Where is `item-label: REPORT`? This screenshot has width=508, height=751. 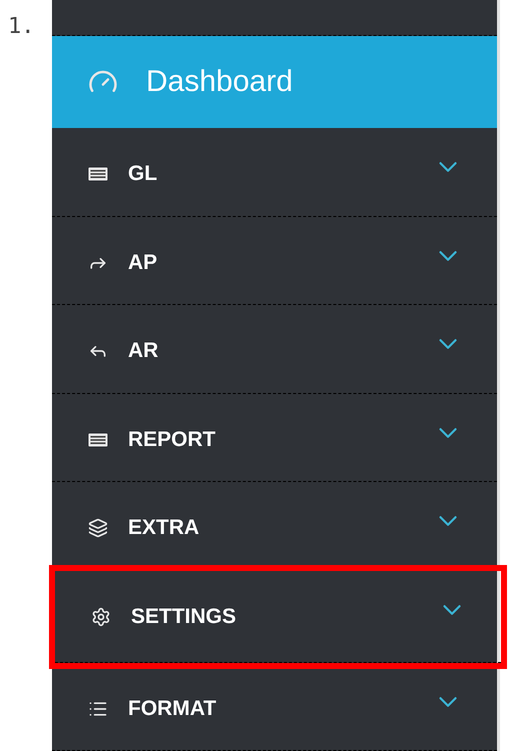
item-label: REPORT is located at coordinates (172, 440).